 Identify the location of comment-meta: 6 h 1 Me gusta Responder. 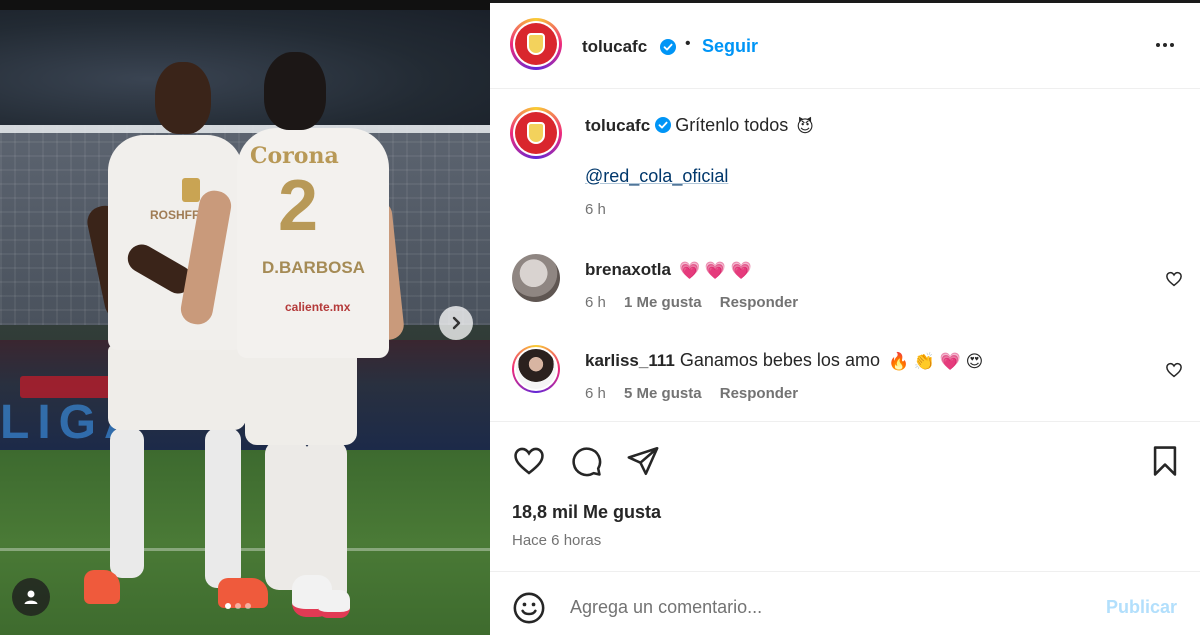
(698, 302).